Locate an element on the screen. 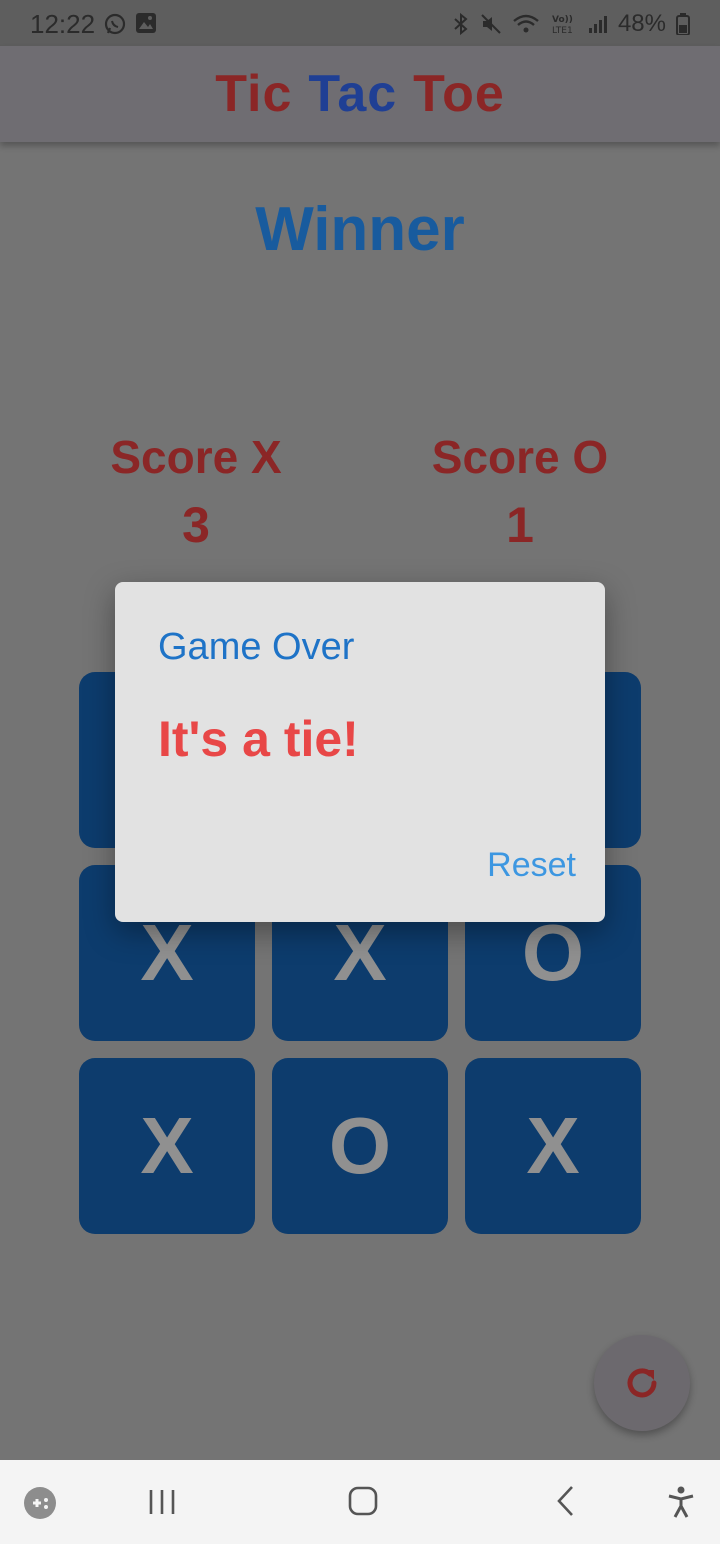 This screenshot has height=1544, width=720. volte-icon: Vo)) LTE1 is located at coordinates (562, 25).